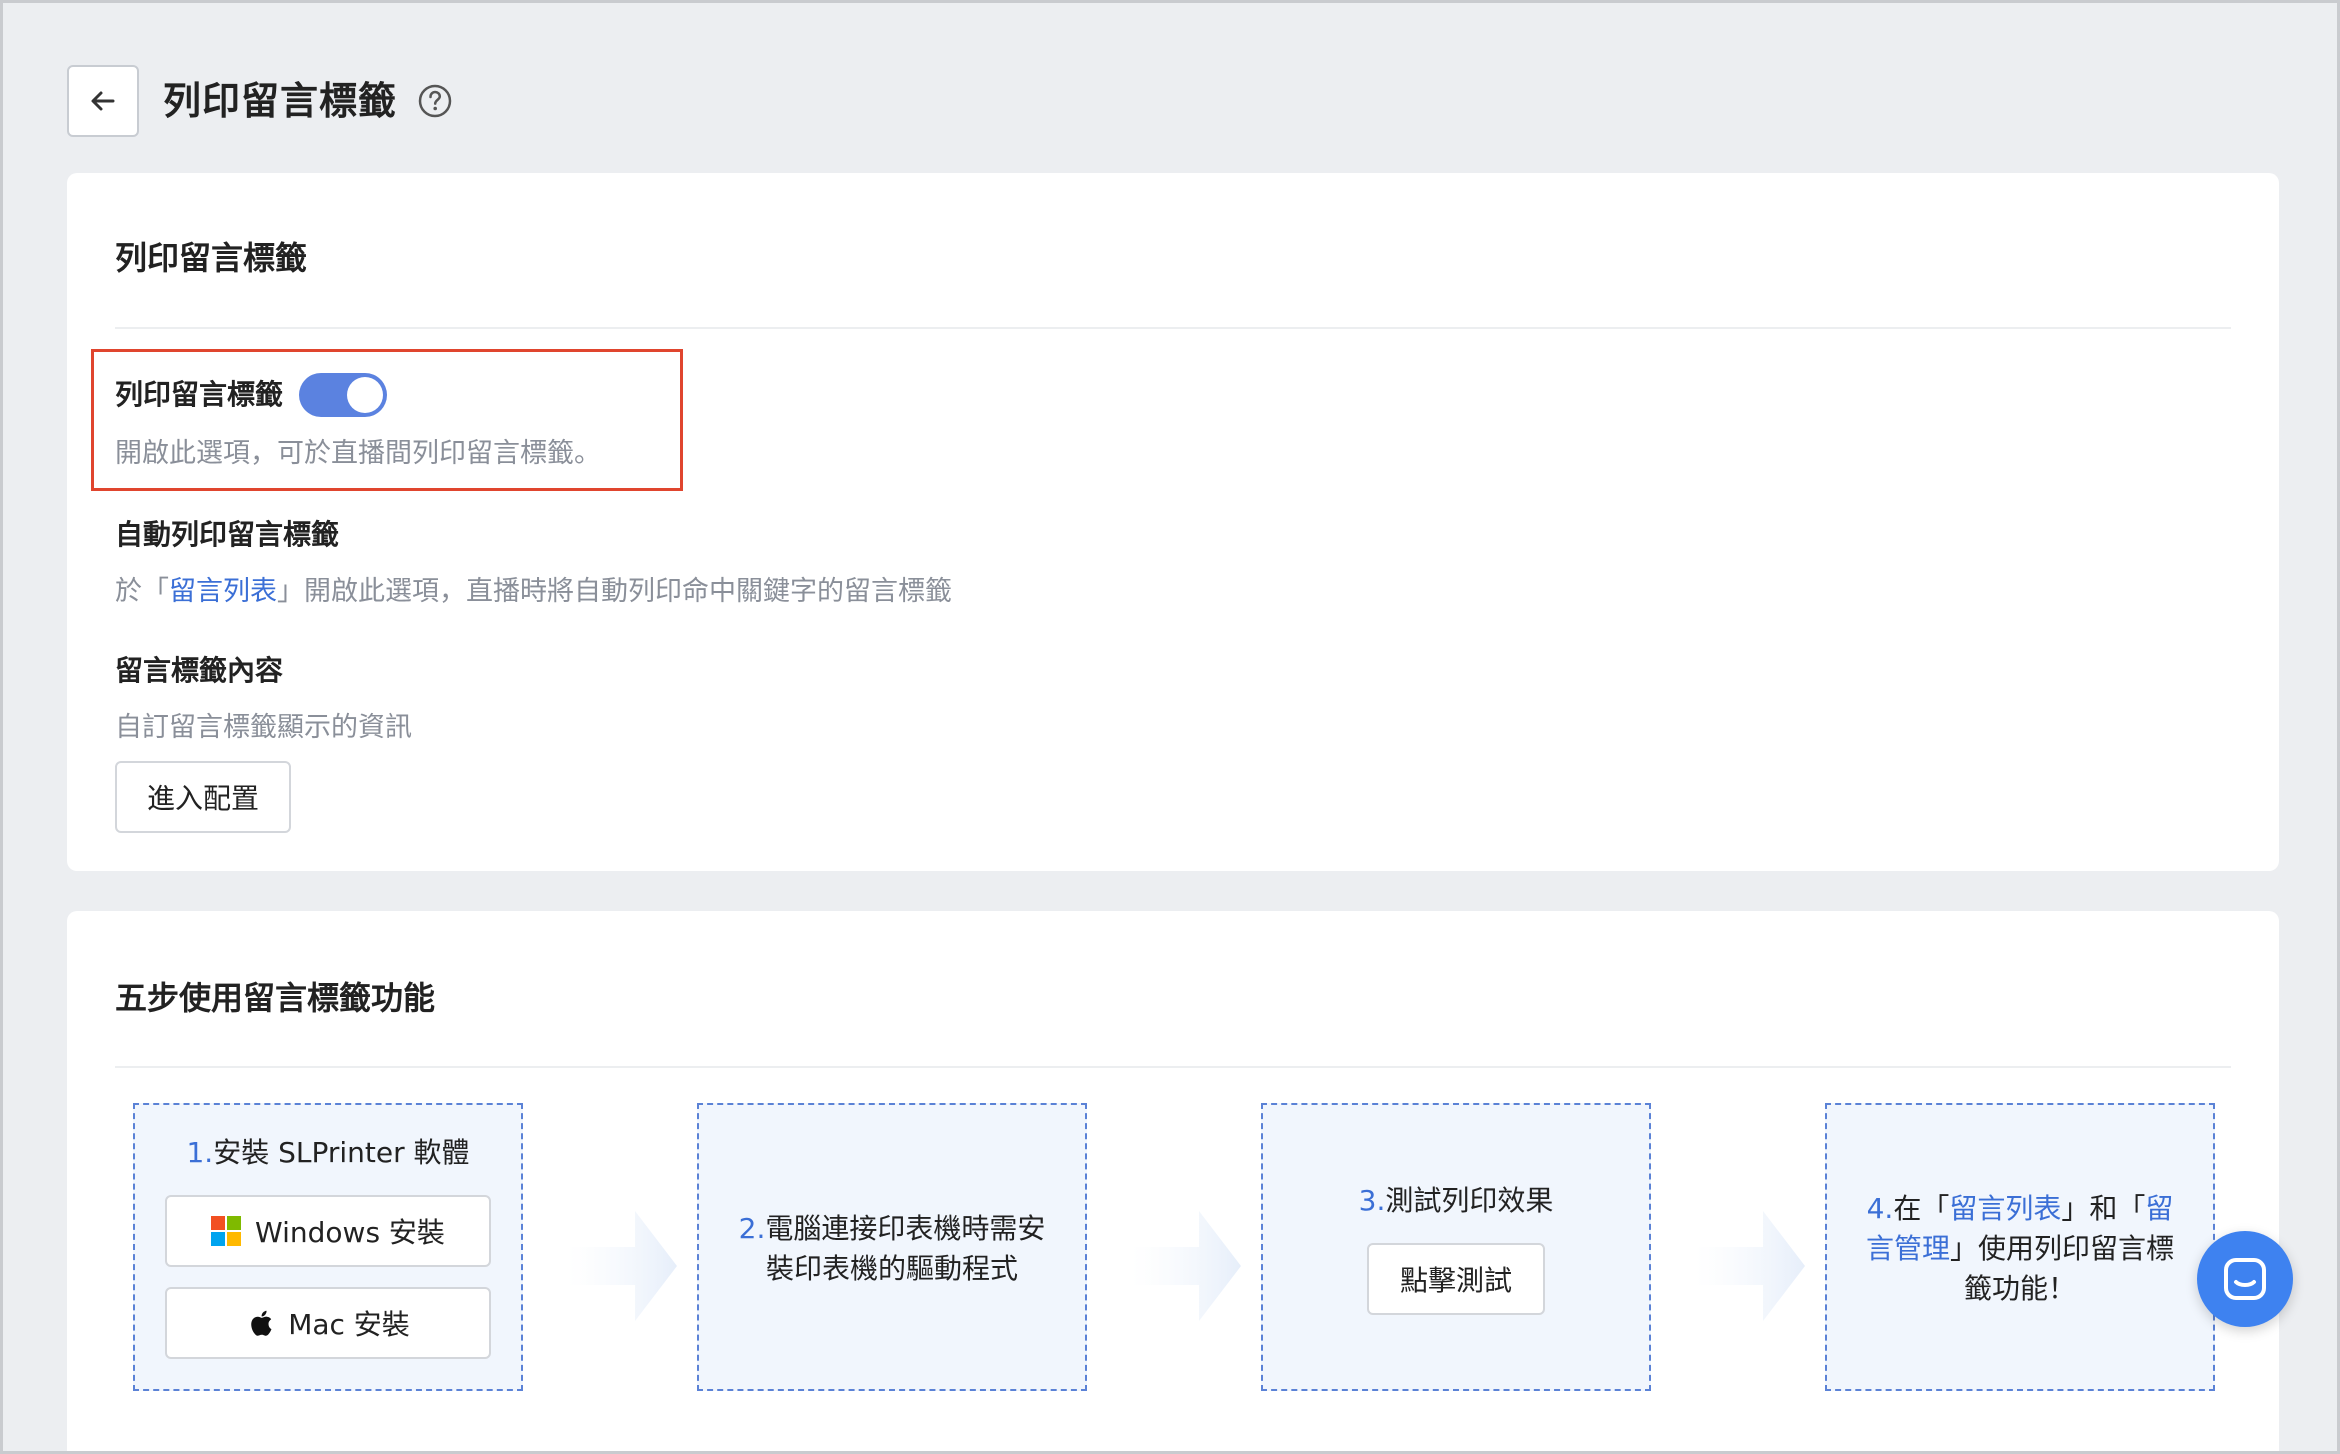 This screenshot has width=2340, height=1454. I want to click on step-3-text: 3.測試列印效果, so click(1456, 1201).